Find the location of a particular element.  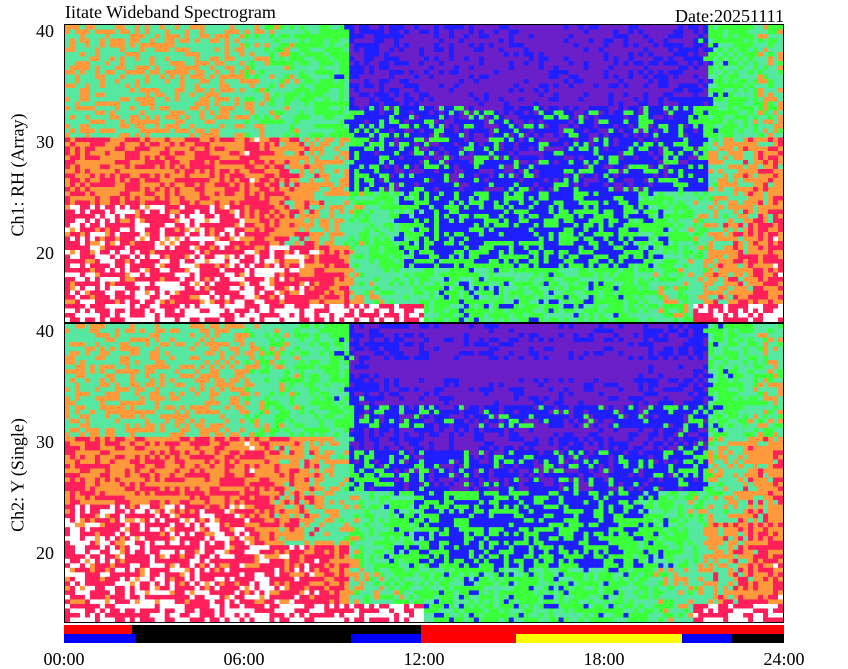

ch2-ytick-40: 40 is located at coordinates (45, 331).